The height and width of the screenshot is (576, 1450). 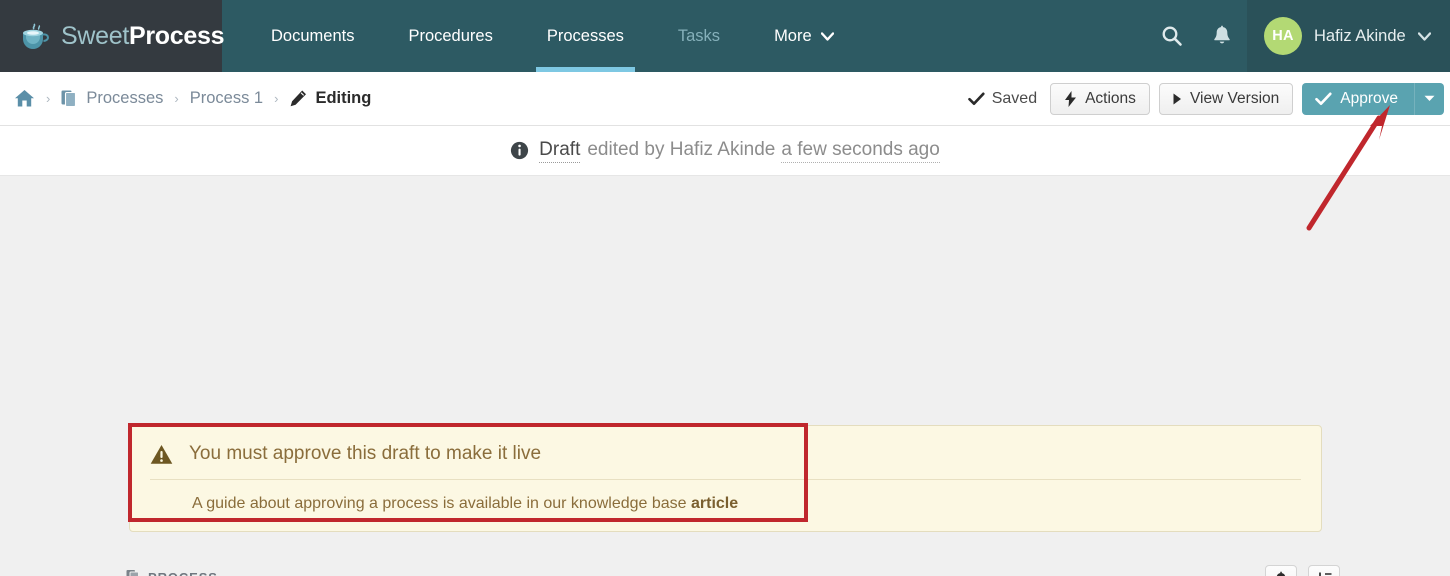 I want to click on nav-item-label: Documents, so click(x=313, y=35).